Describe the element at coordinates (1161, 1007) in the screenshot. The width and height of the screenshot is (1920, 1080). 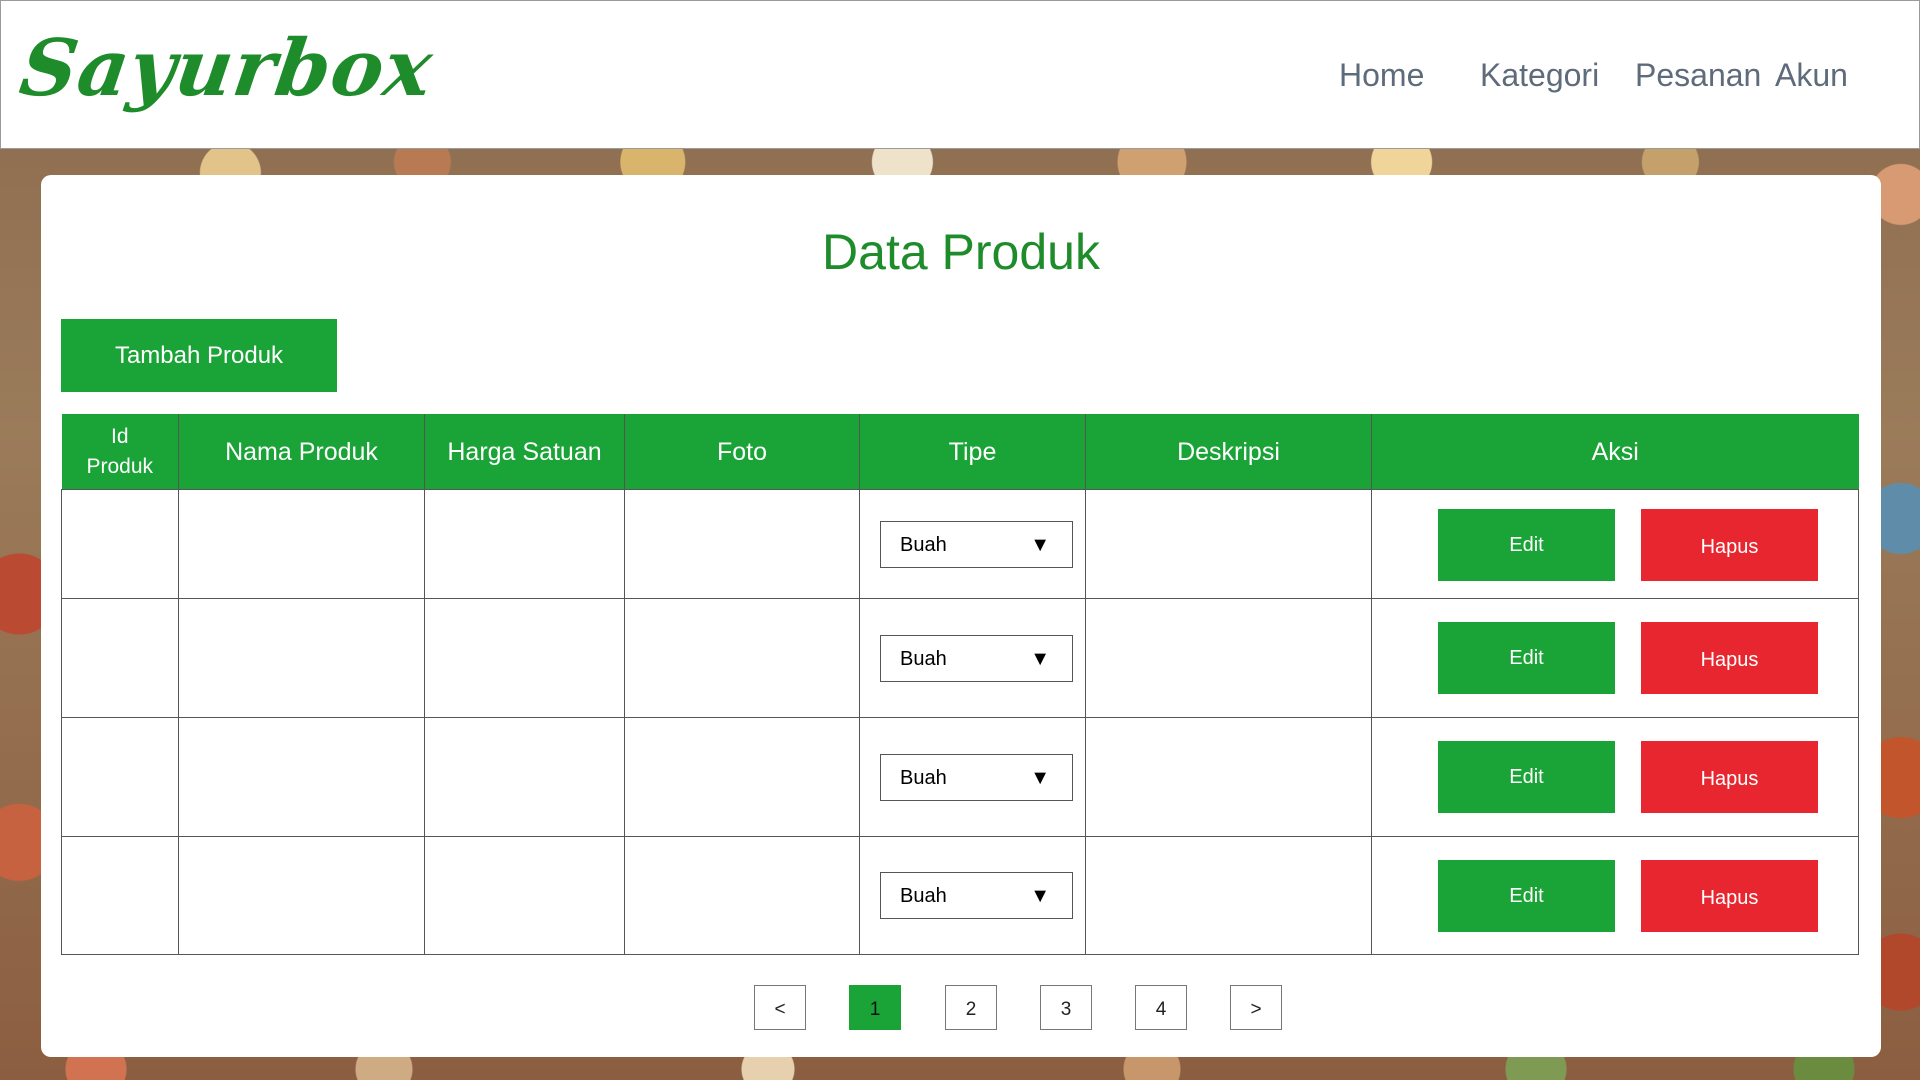
I see `pagination-page-4: 4` at that location.